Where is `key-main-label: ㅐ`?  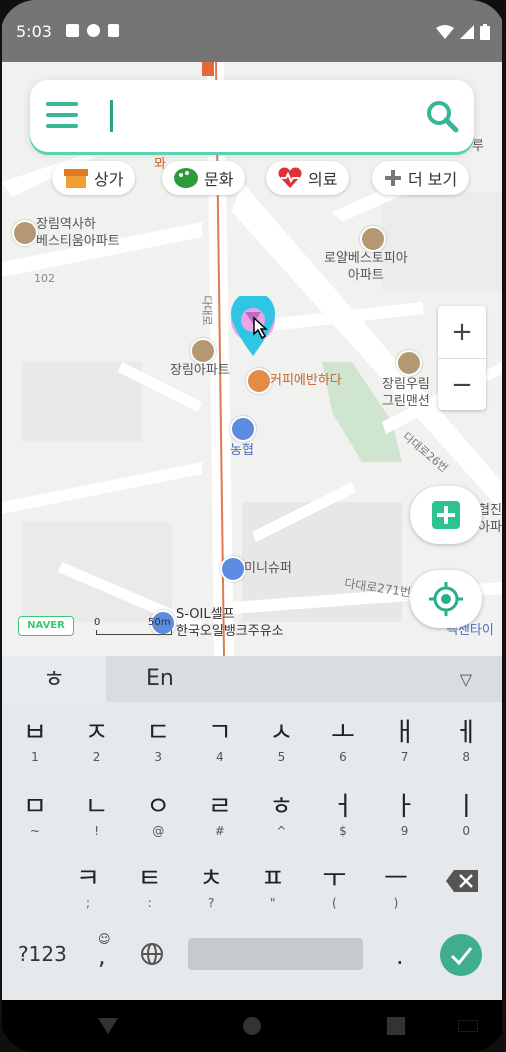 key-main-label: ㅐ is located at coordinates (404, 733).